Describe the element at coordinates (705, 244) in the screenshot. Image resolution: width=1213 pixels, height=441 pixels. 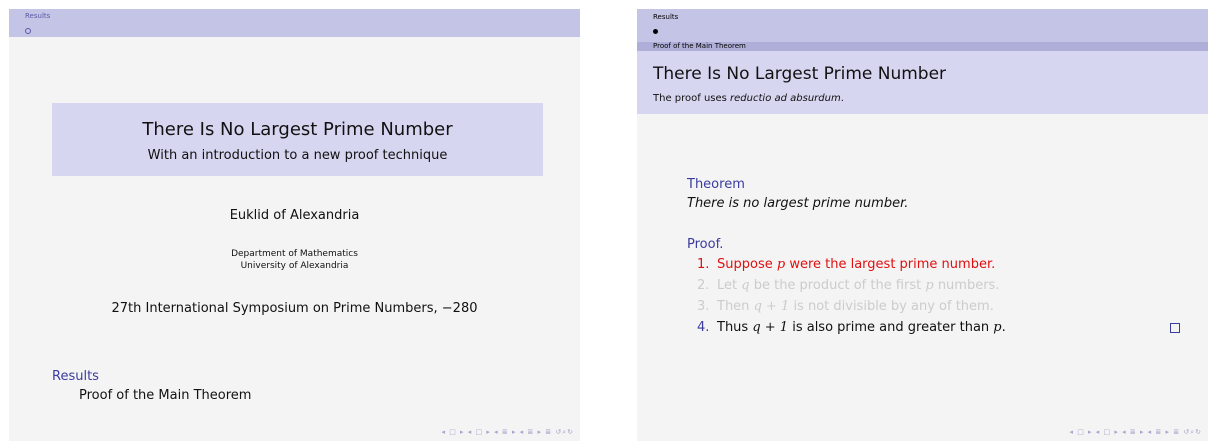
I see `proof-title: Proof.` at that location.